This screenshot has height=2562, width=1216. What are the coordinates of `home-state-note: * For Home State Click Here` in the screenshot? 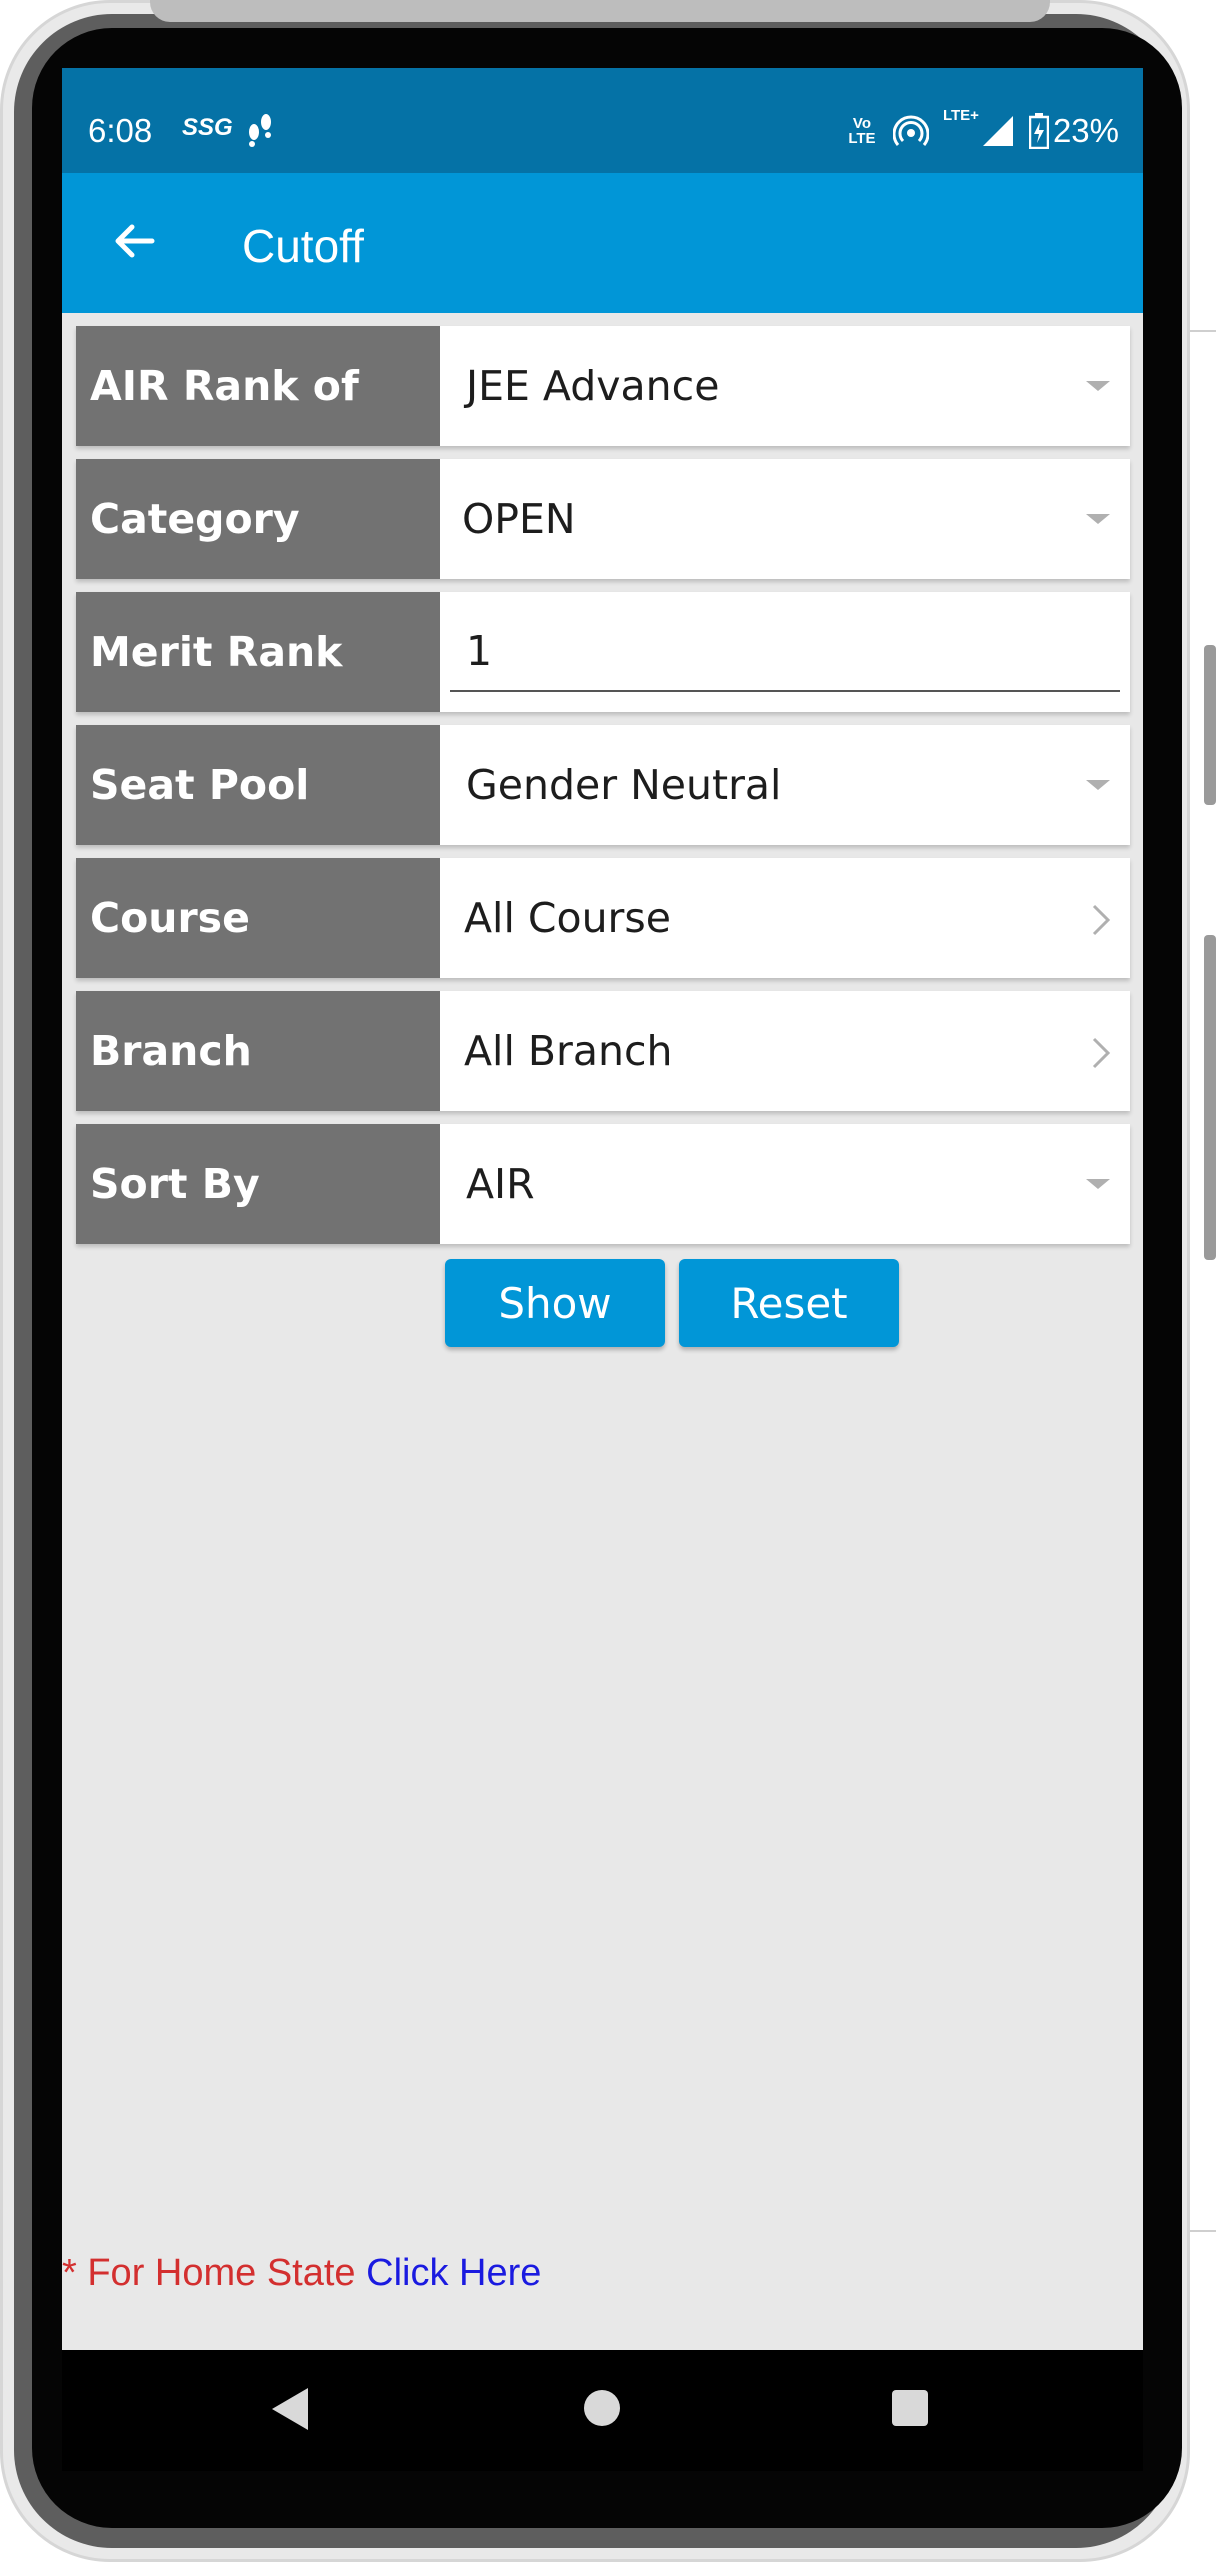 It's located at (301, 2273).